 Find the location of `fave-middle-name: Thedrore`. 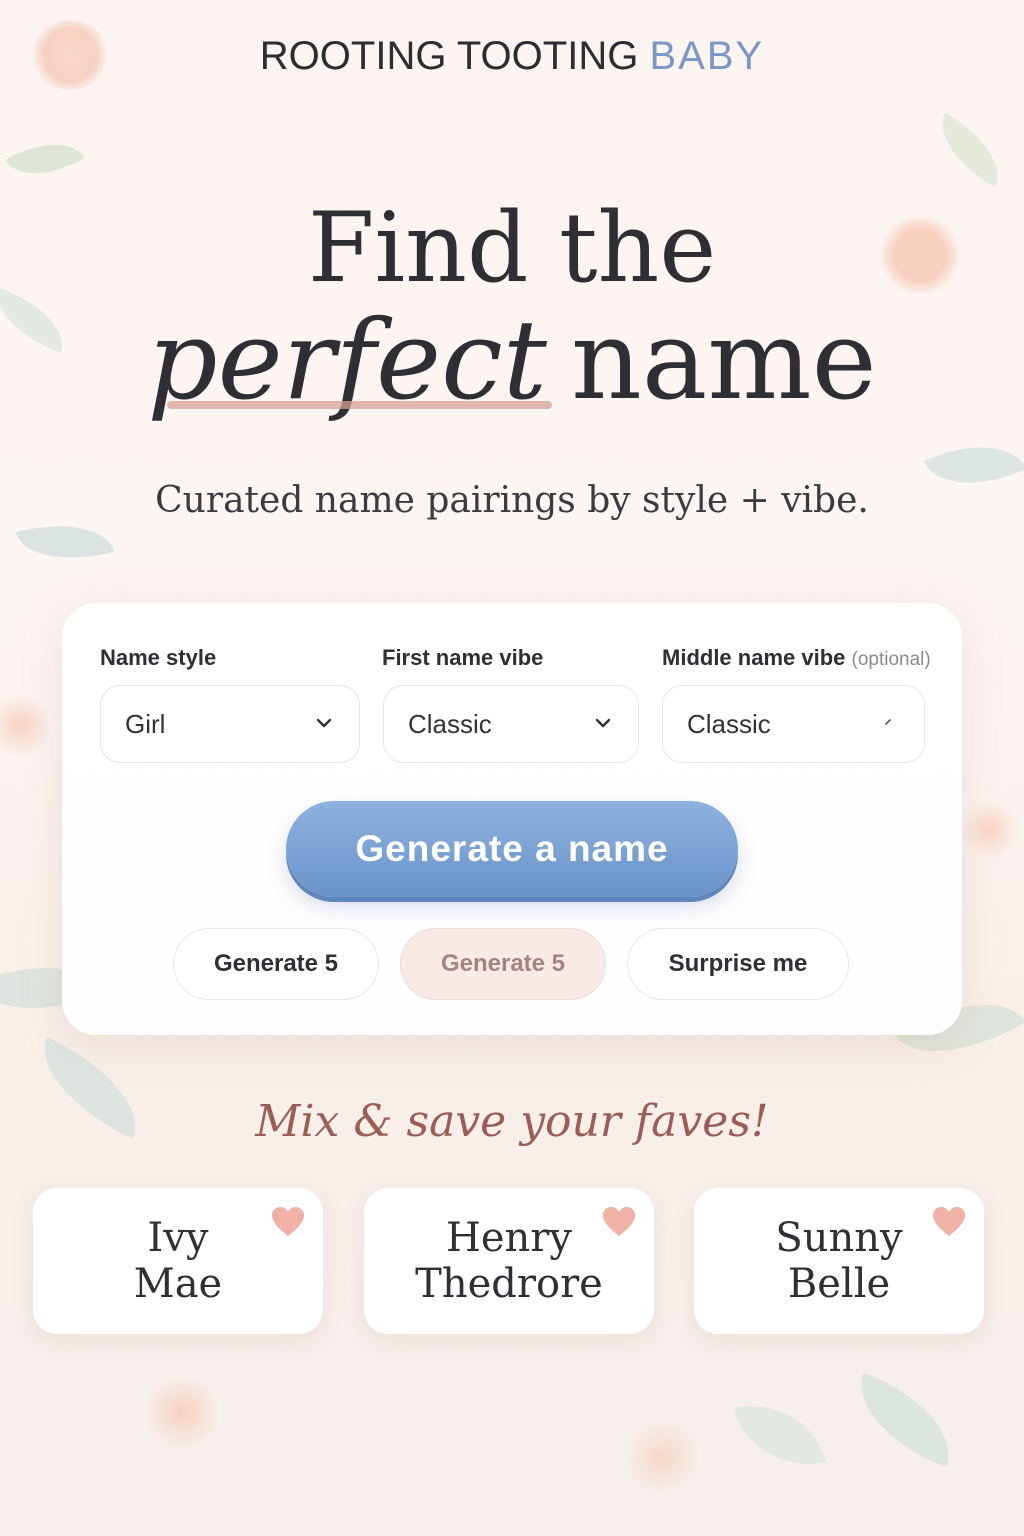

fave-middle-name: Thedrore is located at coordinates (509, 1284).